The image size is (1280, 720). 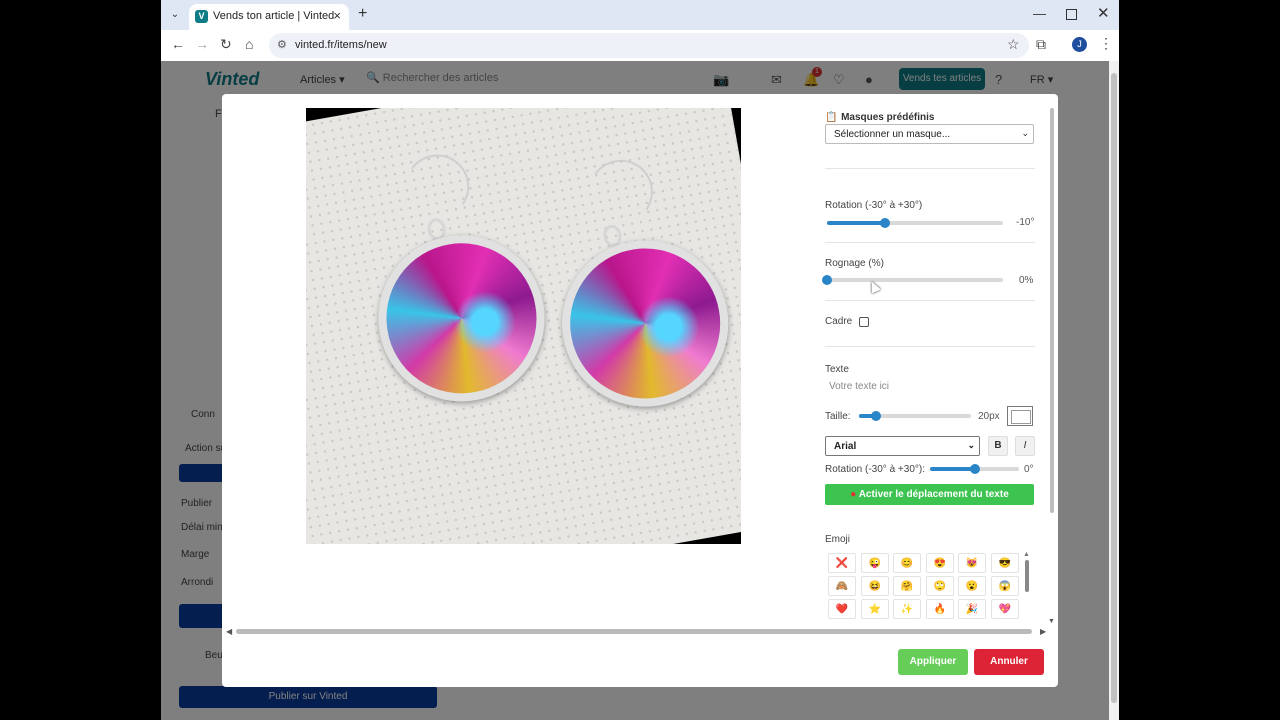 I want to click on emoji-scrollbar: ▲, so click(x=1027, y=588).